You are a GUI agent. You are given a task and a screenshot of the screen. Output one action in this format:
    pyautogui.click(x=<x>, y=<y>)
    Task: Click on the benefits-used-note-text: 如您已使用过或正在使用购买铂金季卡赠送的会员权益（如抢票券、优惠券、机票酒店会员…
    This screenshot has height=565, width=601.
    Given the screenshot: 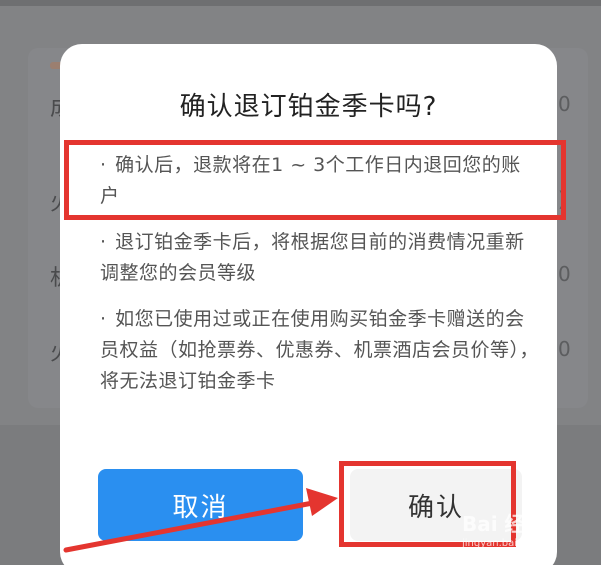 What is the action you would take?
    pyautogui.click(x=320, y=350)
    